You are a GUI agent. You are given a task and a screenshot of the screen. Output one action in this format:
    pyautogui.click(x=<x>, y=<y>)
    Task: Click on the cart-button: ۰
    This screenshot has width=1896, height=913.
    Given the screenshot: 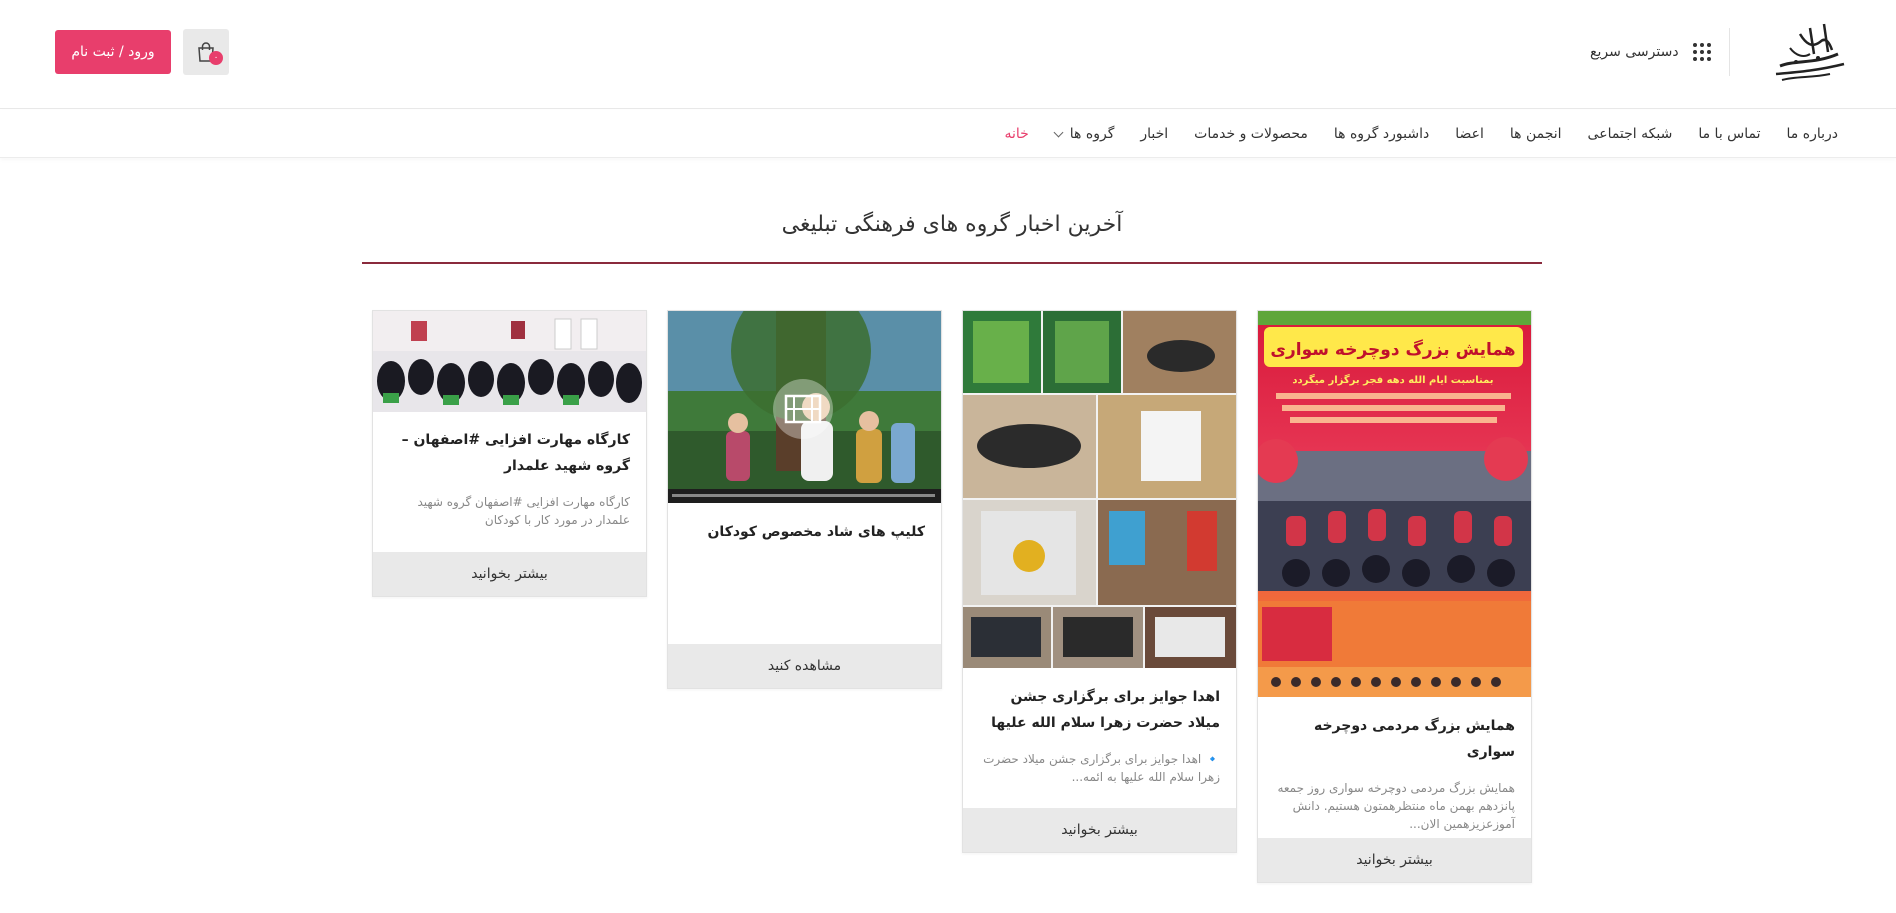 What is the action you would take?
    pyautogui.click(x=206, y=52)
    